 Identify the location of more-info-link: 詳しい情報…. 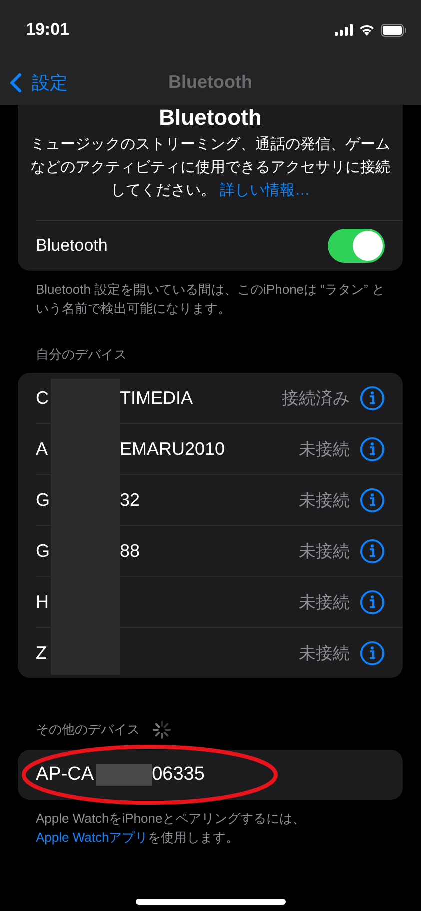
(265, 190).